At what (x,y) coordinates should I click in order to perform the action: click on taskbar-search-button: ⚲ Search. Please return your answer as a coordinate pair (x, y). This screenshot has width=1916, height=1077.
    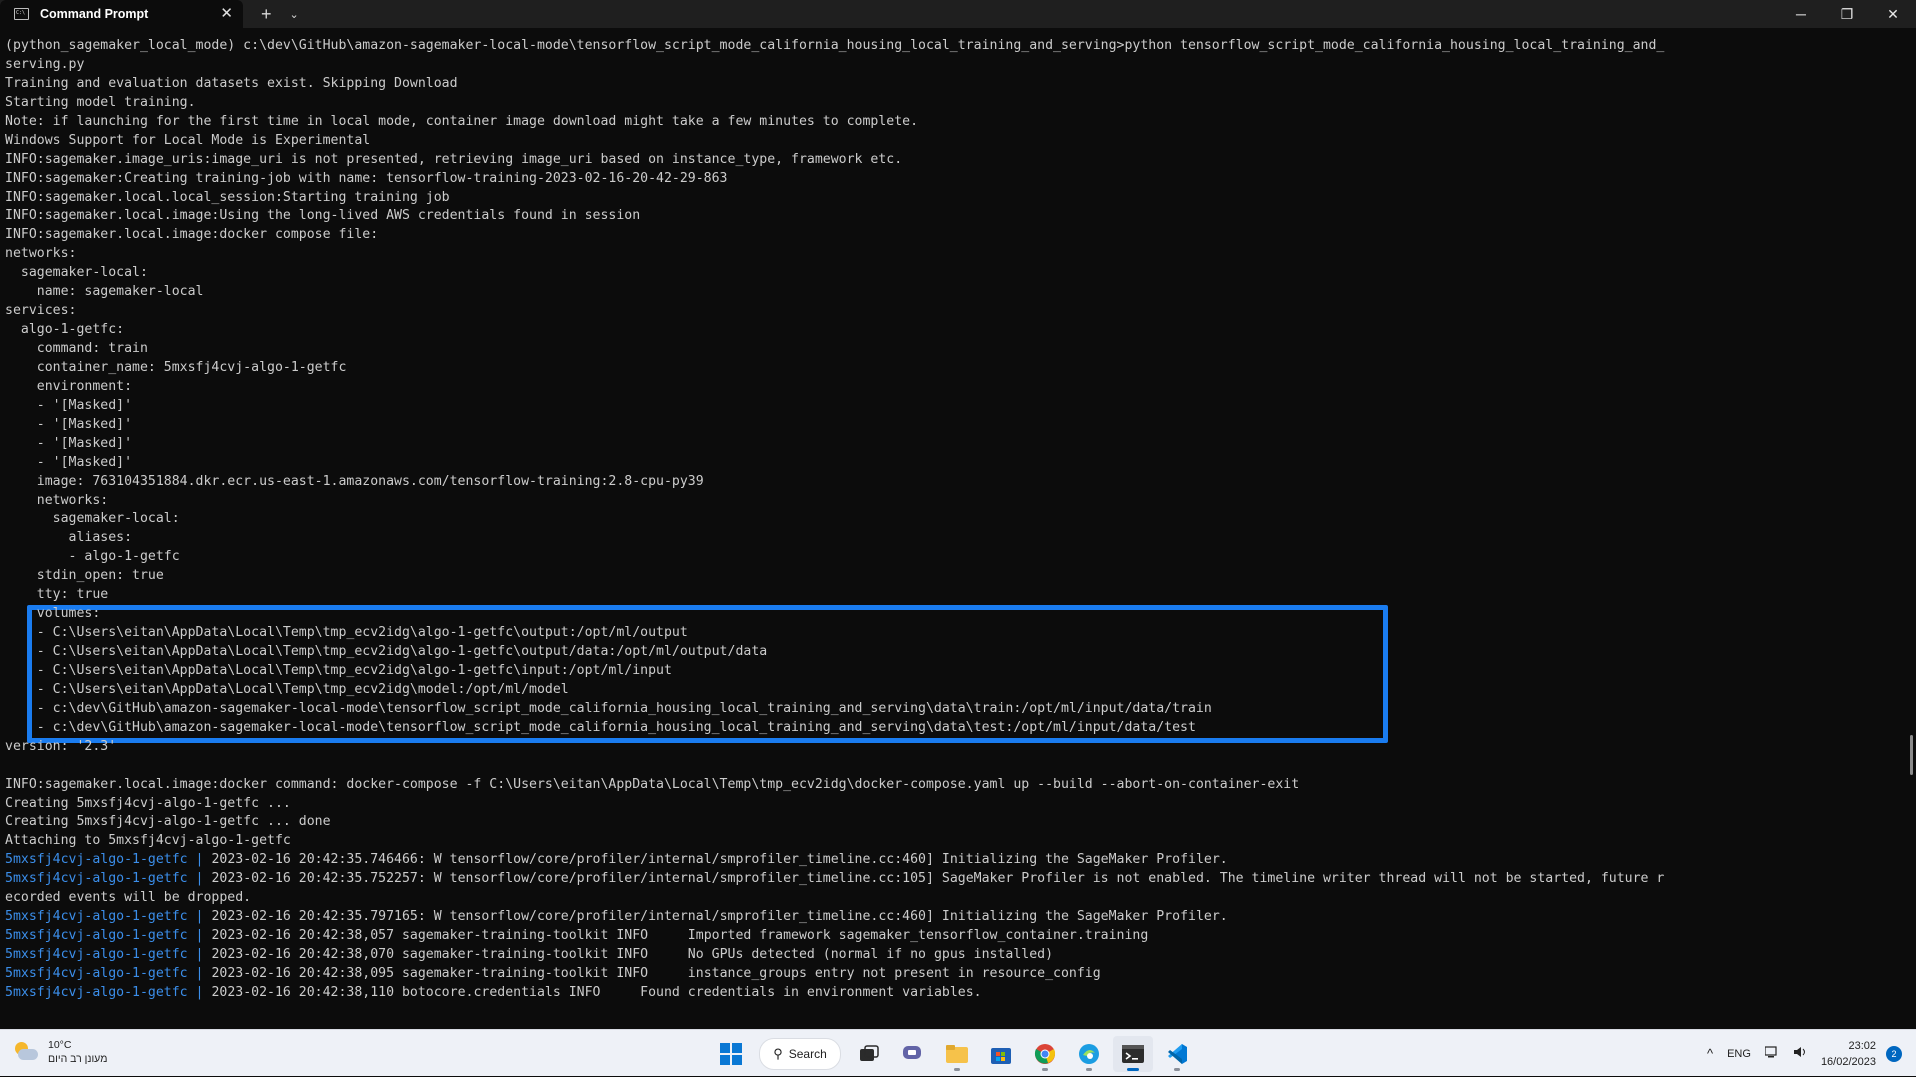
    Looking at the image, I should click on (800, 1054).